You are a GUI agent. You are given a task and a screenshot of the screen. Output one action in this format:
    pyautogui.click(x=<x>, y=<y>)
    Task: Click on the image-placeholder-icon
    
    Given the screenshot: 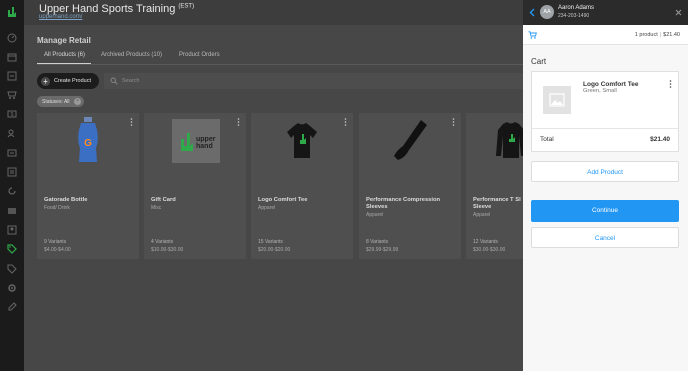 What is the action you would take?
    pyautogui.click(x=557, y=100)
    